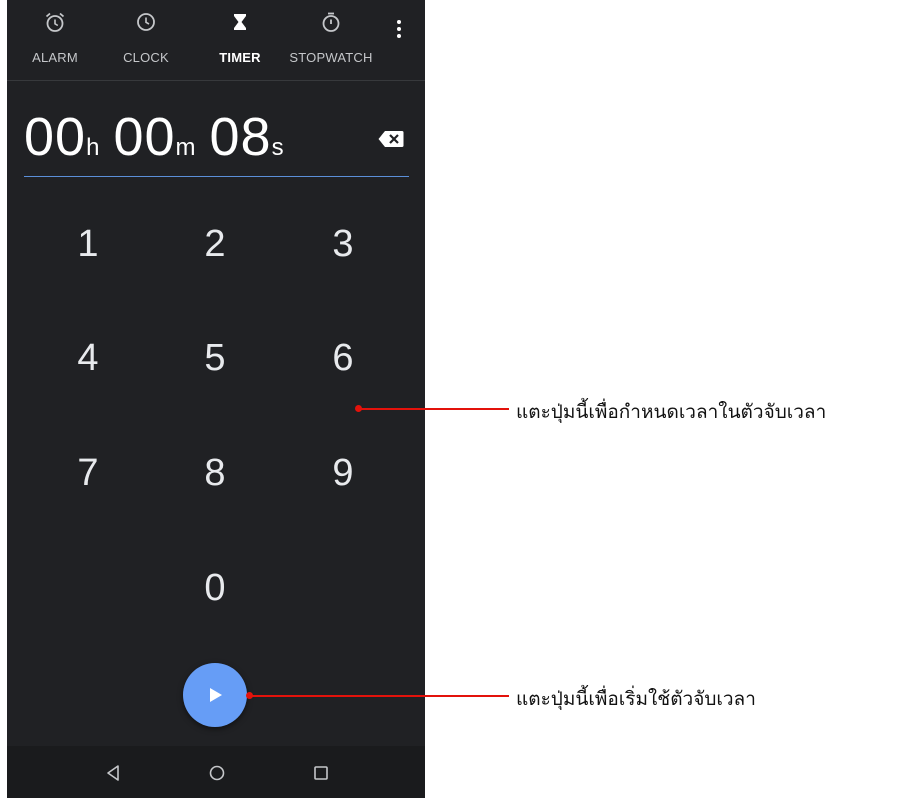 The height and width of the screenshot is (798, 900). I want to click on tab-clock: CLOCK, so click(146, 40).